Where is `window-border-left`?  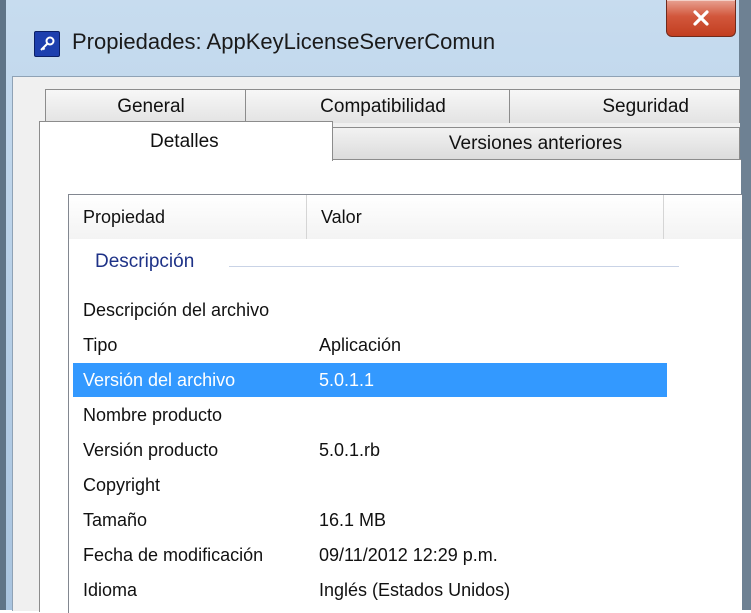
window-border-left is located at coordinates (3, 305).